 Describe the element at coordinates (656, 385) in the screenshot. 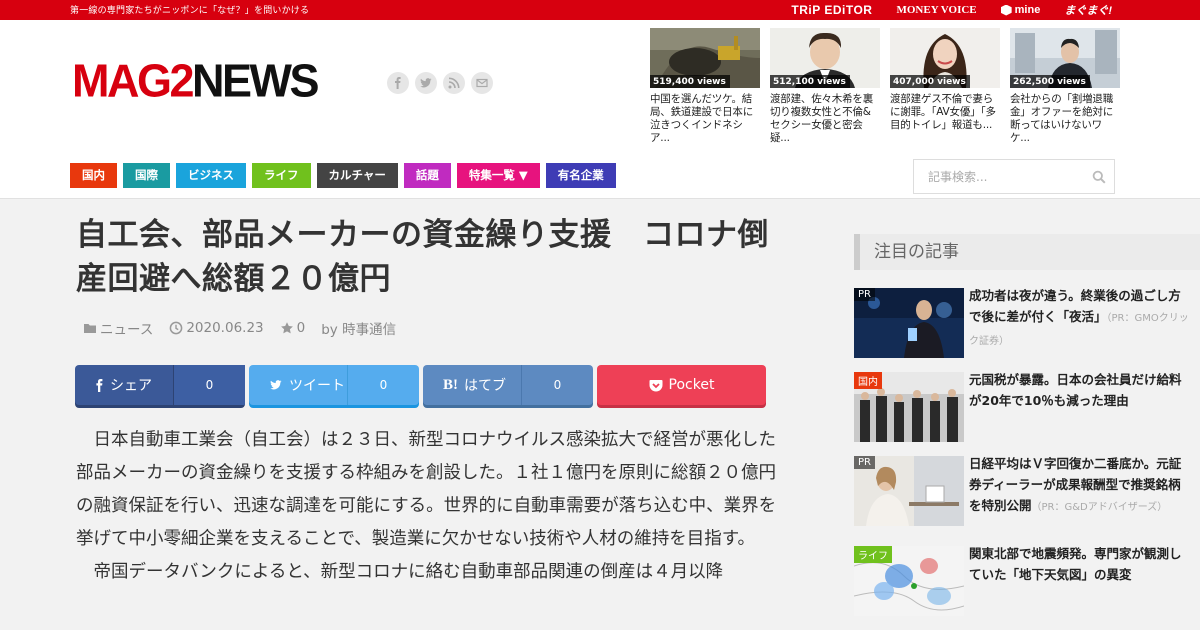

I see `pocket-icon` at that location.